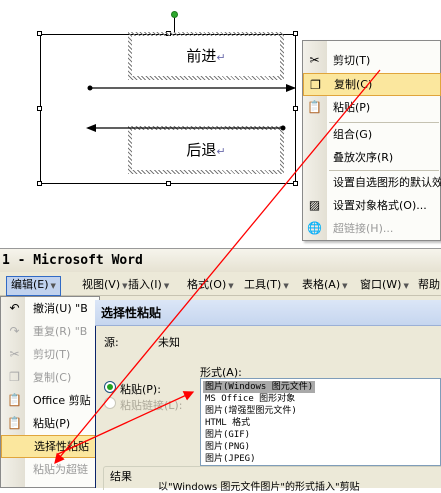 This screenshot has height=493, width=441. Describe the element at coordinates (90, 88) in the screenshot. I see `forward-arrow-tail` at that location.